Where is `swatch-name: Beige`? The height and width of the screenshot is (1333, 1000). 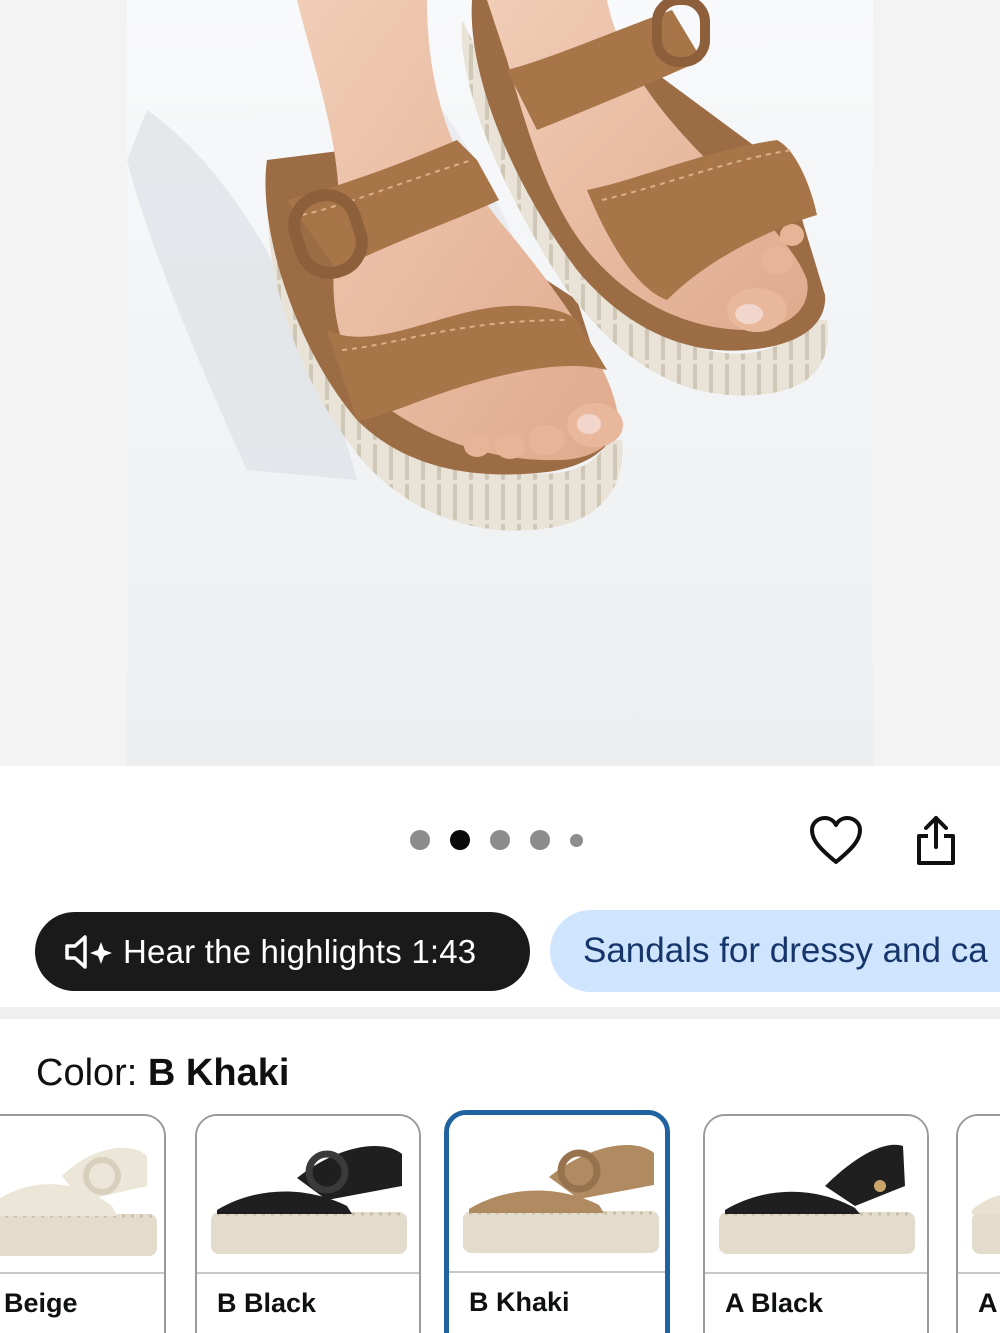
swatch-name: Beige is located at coordinates (41, 1303).